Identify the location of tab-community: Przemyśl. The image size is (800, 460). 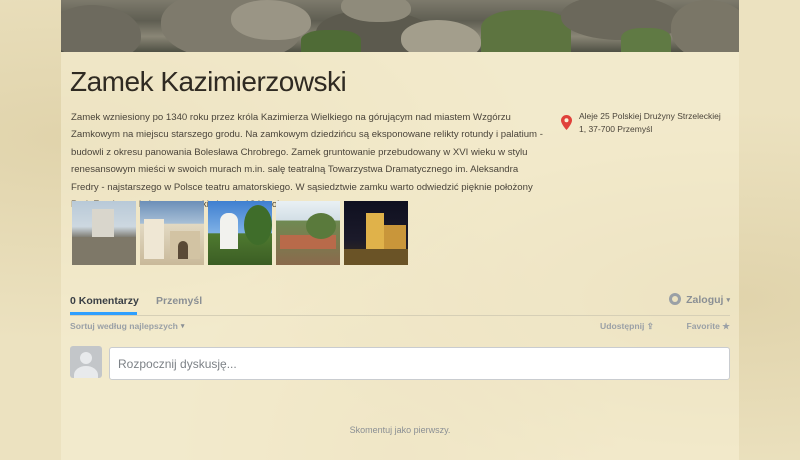
(179, 301).